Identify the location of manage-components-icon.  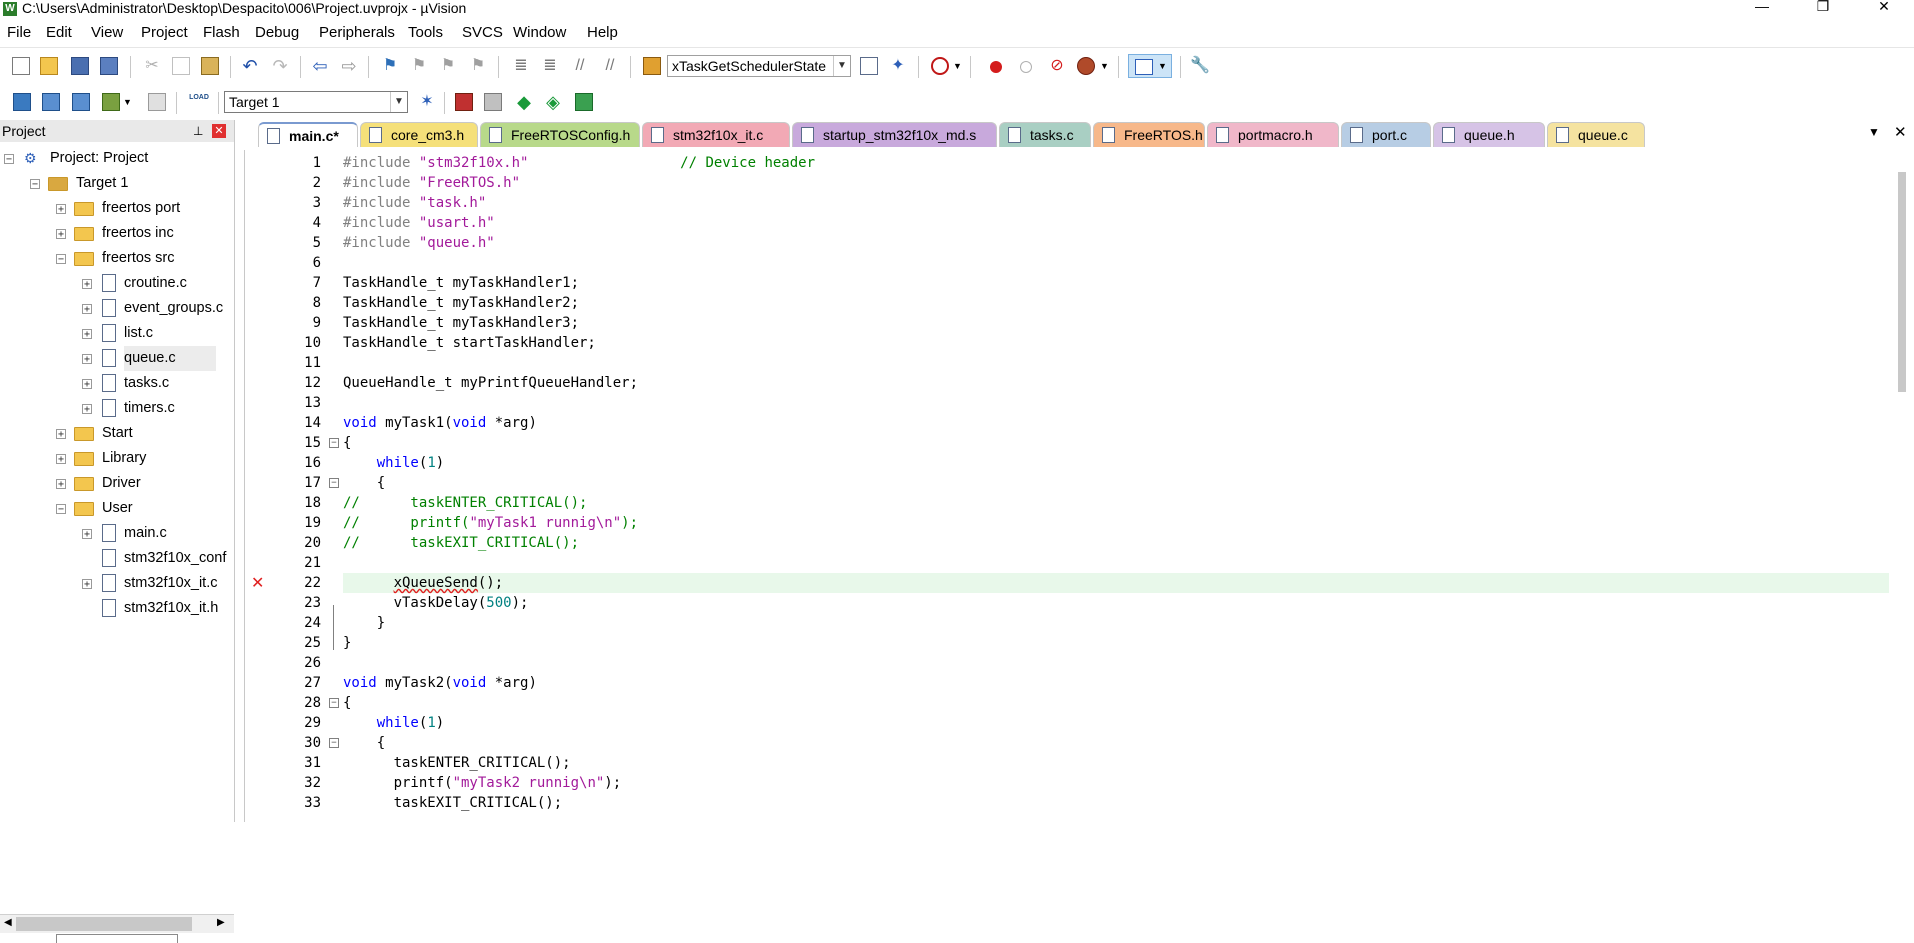
(464, 102).